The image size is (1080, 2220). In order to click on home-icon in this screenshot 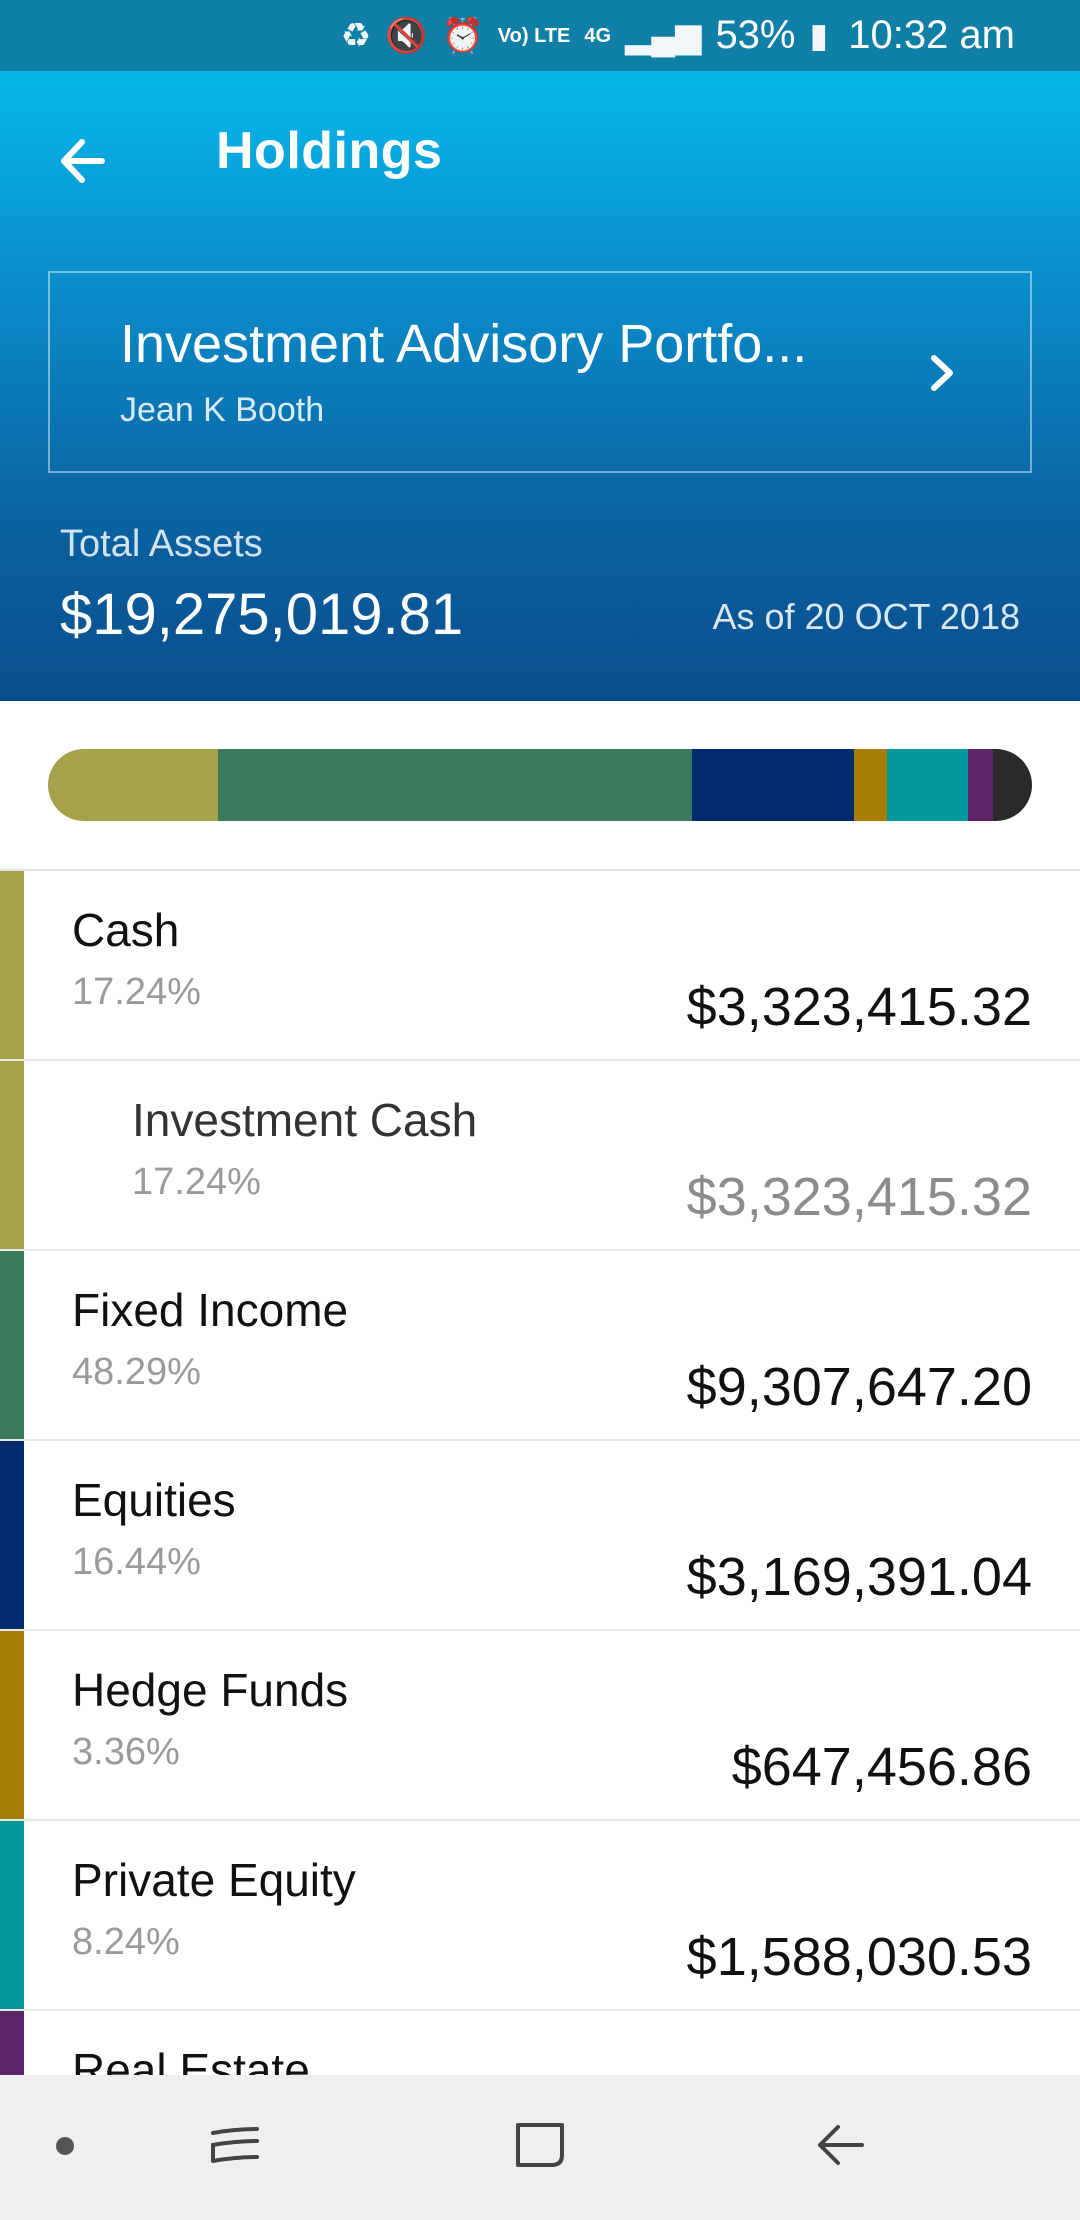, I will do `click(540, 2145)`.